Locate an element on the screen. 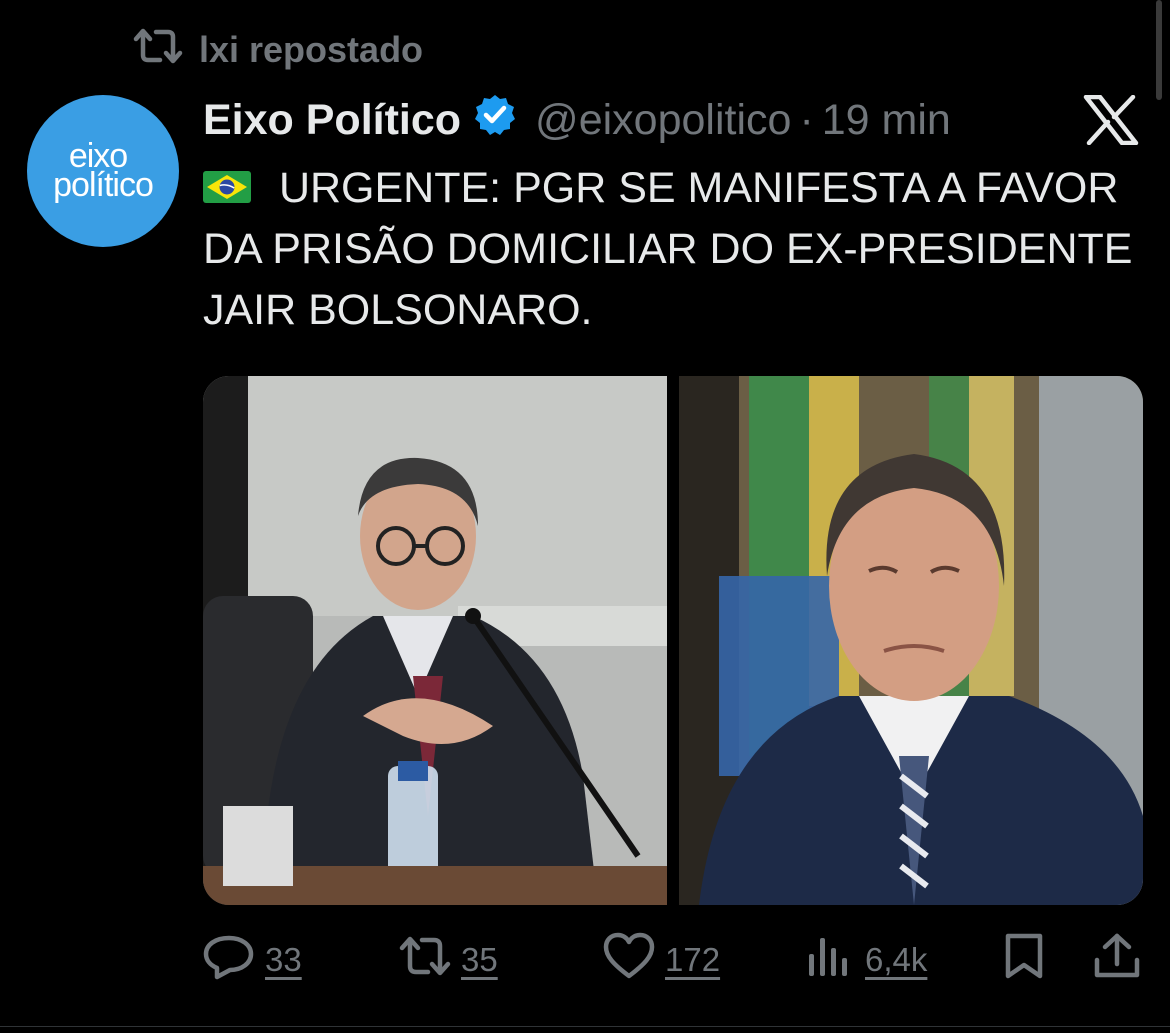  post-header: Eixo Político @eixopolitico · 19 min is located at coordinates (577, 120).